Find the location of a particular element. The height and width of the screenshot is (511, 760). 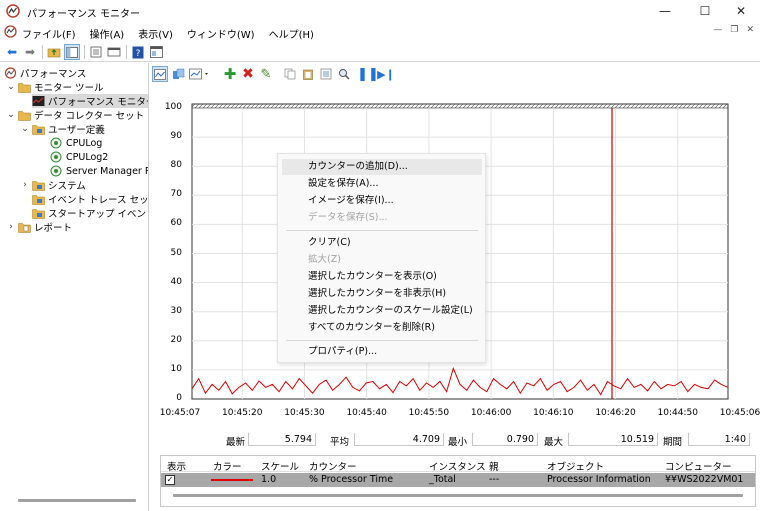

tree-node-event-trace: イベント トレース セッション is located at coordinates (90, 199).